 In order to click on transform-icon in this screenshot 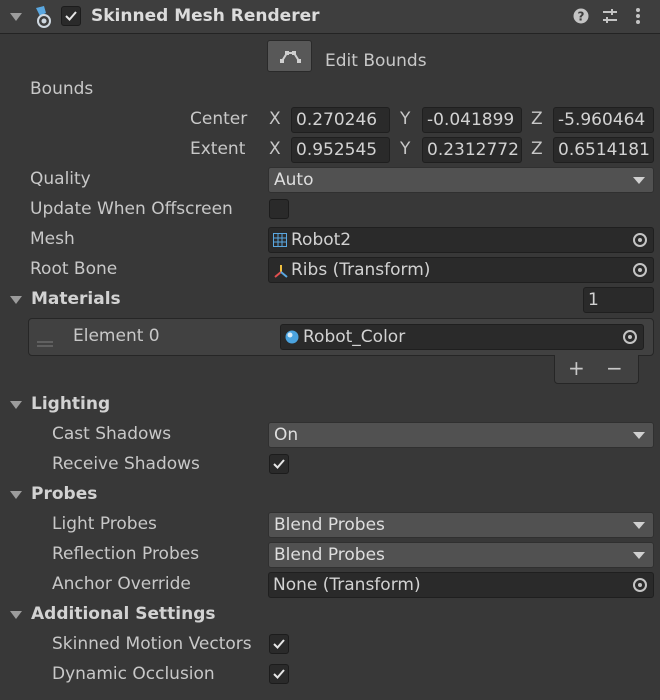, I will do `click(281, 271)`.